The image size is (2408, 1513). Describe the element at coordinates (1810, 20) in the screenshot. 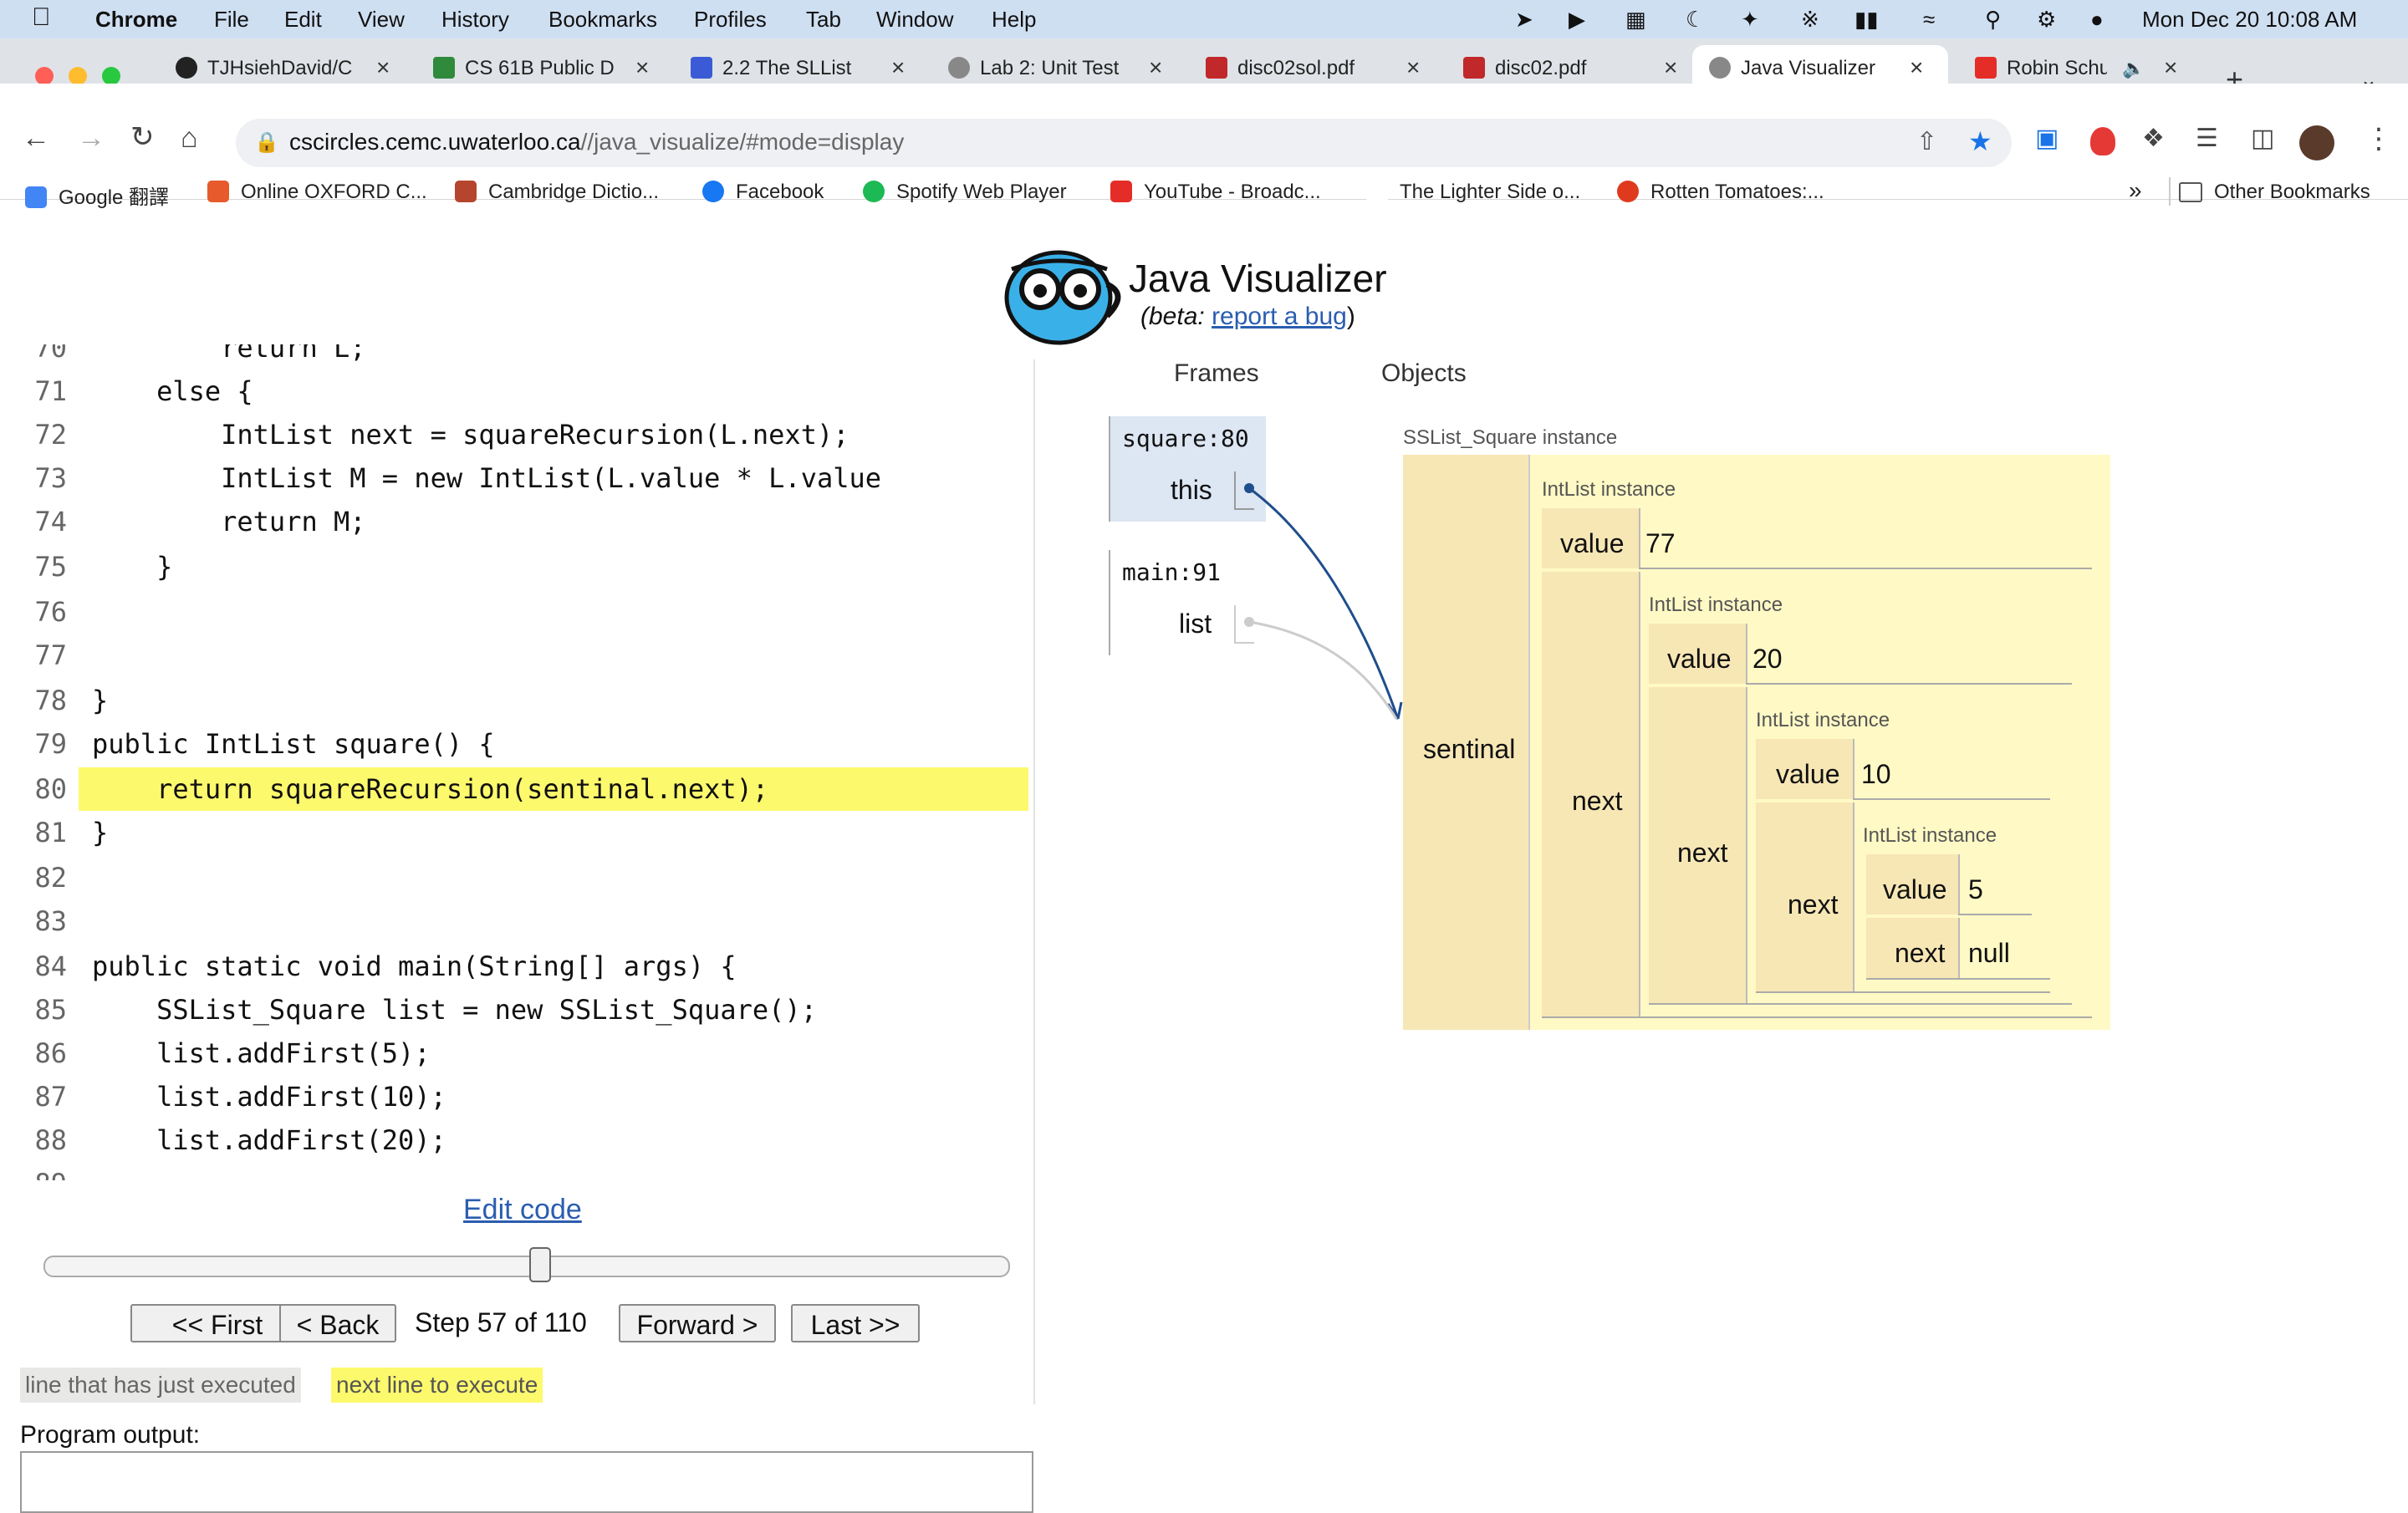

I see `bluetooth-icon: ※` at that location.